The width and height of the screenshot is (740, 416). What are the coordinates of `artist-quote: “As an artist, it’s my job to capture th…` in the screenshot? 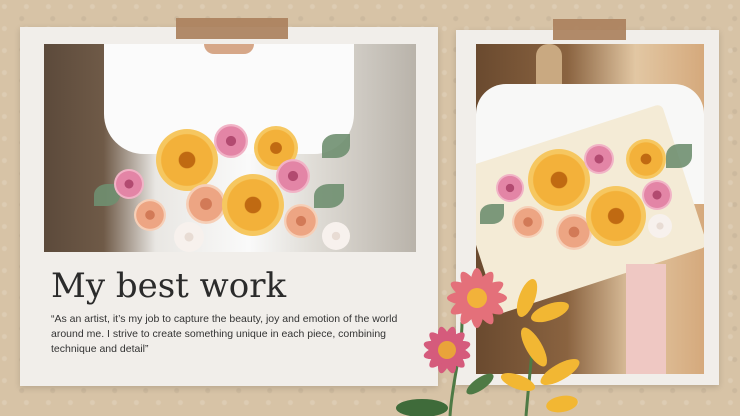 It's located at (224, 334).